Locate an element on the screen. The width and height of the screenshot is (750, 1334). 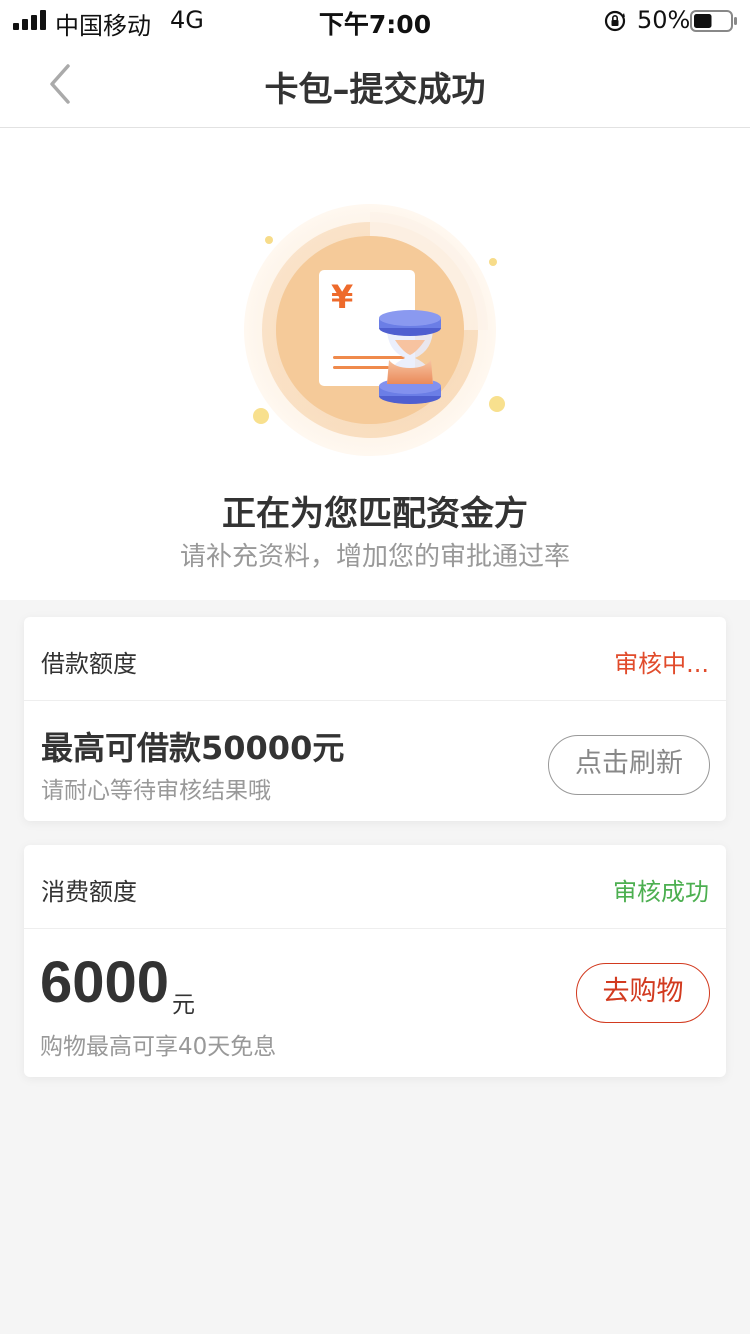
currency-symbol: ¥ is located at coordinates (342, 297).